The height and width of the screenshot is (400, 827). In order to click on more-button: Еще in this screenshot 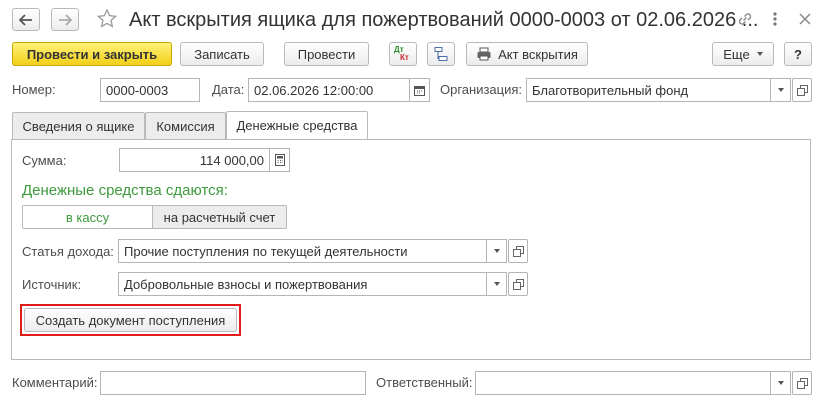, I will do `click(743, 54)`.